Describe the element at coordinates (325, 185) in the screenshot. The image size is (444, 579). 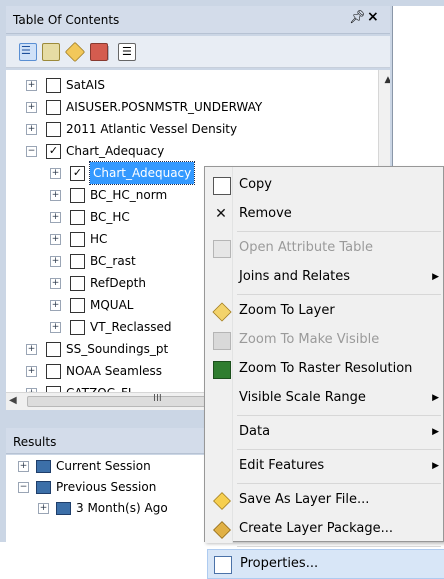
I see `menu-item-copy: Copy` at that location.